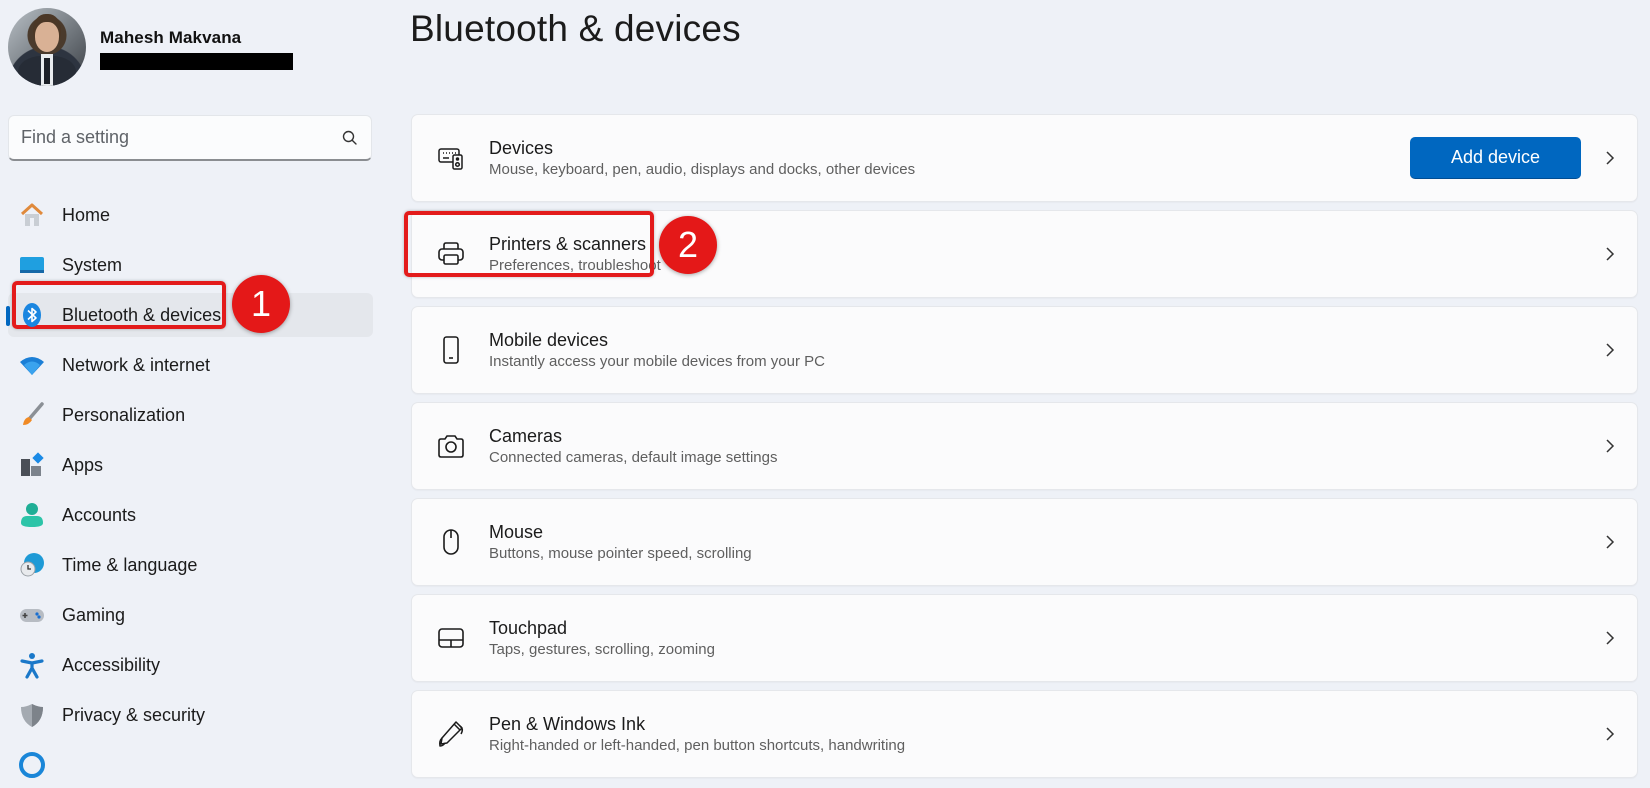  What do you see at coordinates (526, 435) in the screenshot?
I see `card-title: Cameras` at bounding box center [526, 435].